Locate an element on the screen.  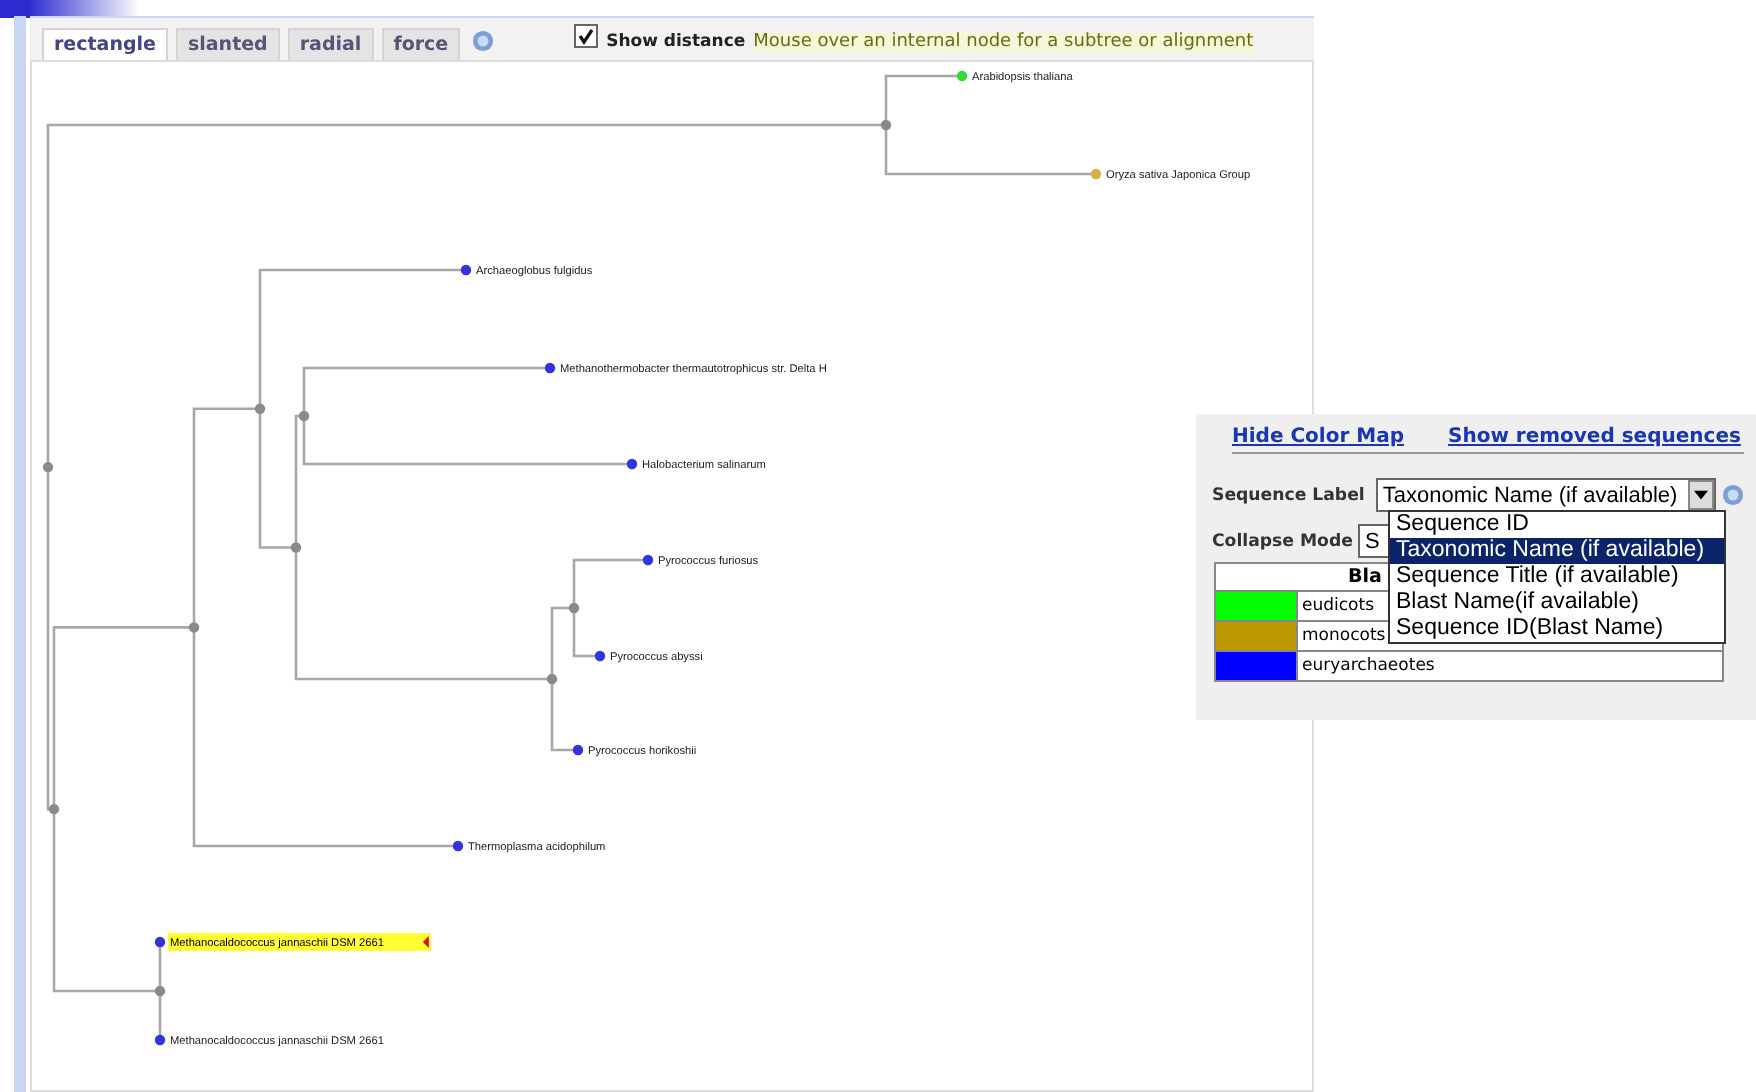
table-cell-text: monocots is located at coordinates (1343, 637).